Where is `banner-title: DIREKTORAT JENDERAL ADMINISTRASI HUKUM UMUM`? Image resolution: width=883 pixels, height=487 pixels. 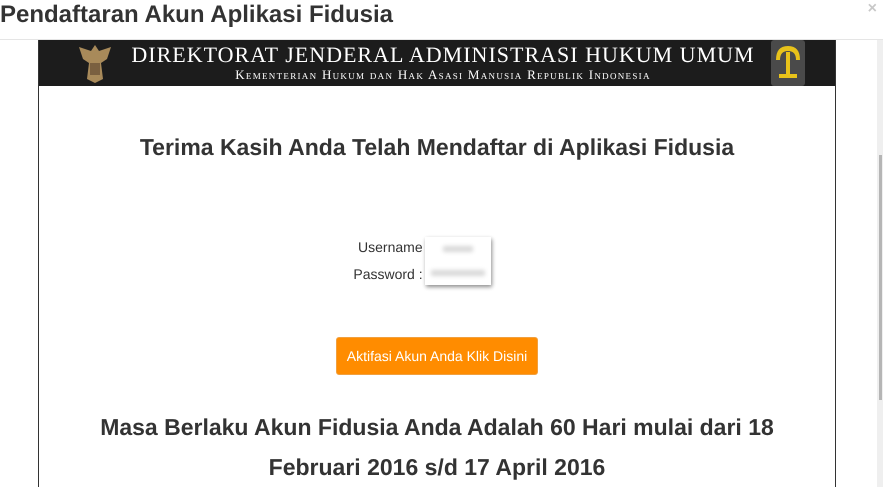 banner-title: DIREKTORAT JENDERAL ADMINISTRASI HUKUM UMUM is located at coordinates (443, 55).